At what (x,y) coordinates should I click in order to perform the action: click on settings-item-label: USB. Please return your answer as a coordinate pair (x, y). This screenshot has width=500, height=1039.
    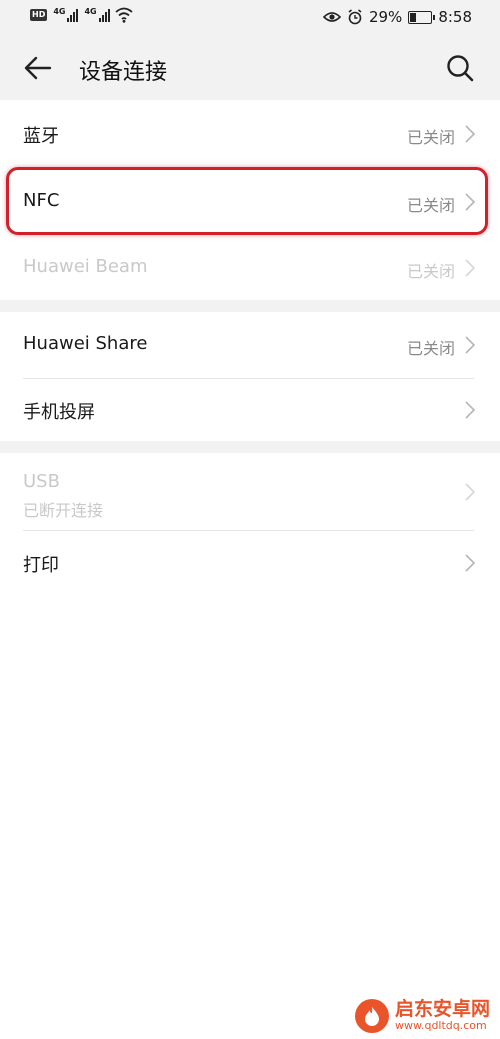
    Looking at the image, I should click on (41, 481).